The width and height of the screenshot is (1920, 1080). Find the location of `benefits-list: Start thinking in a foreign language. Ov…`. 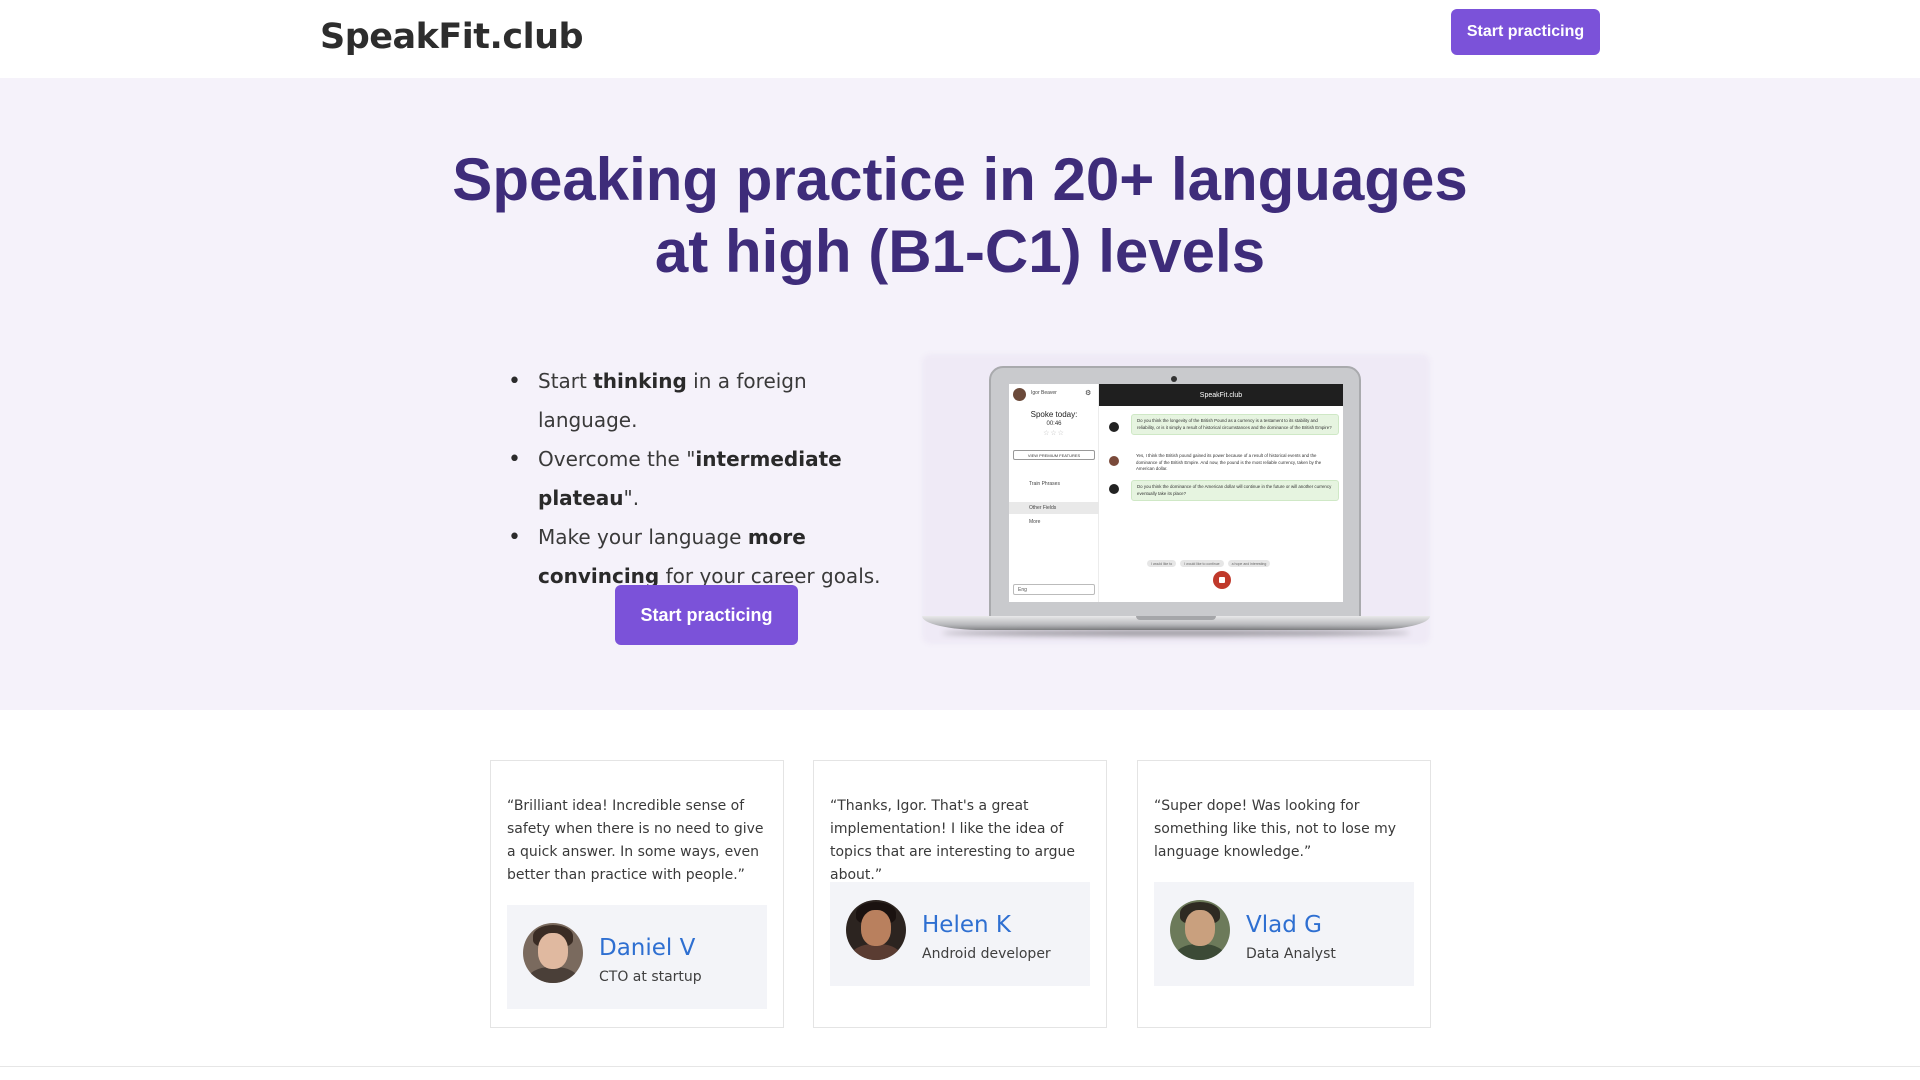

benefits-list: Start thinking in a foreign language. Ov… is located at coordinates (698, 479).